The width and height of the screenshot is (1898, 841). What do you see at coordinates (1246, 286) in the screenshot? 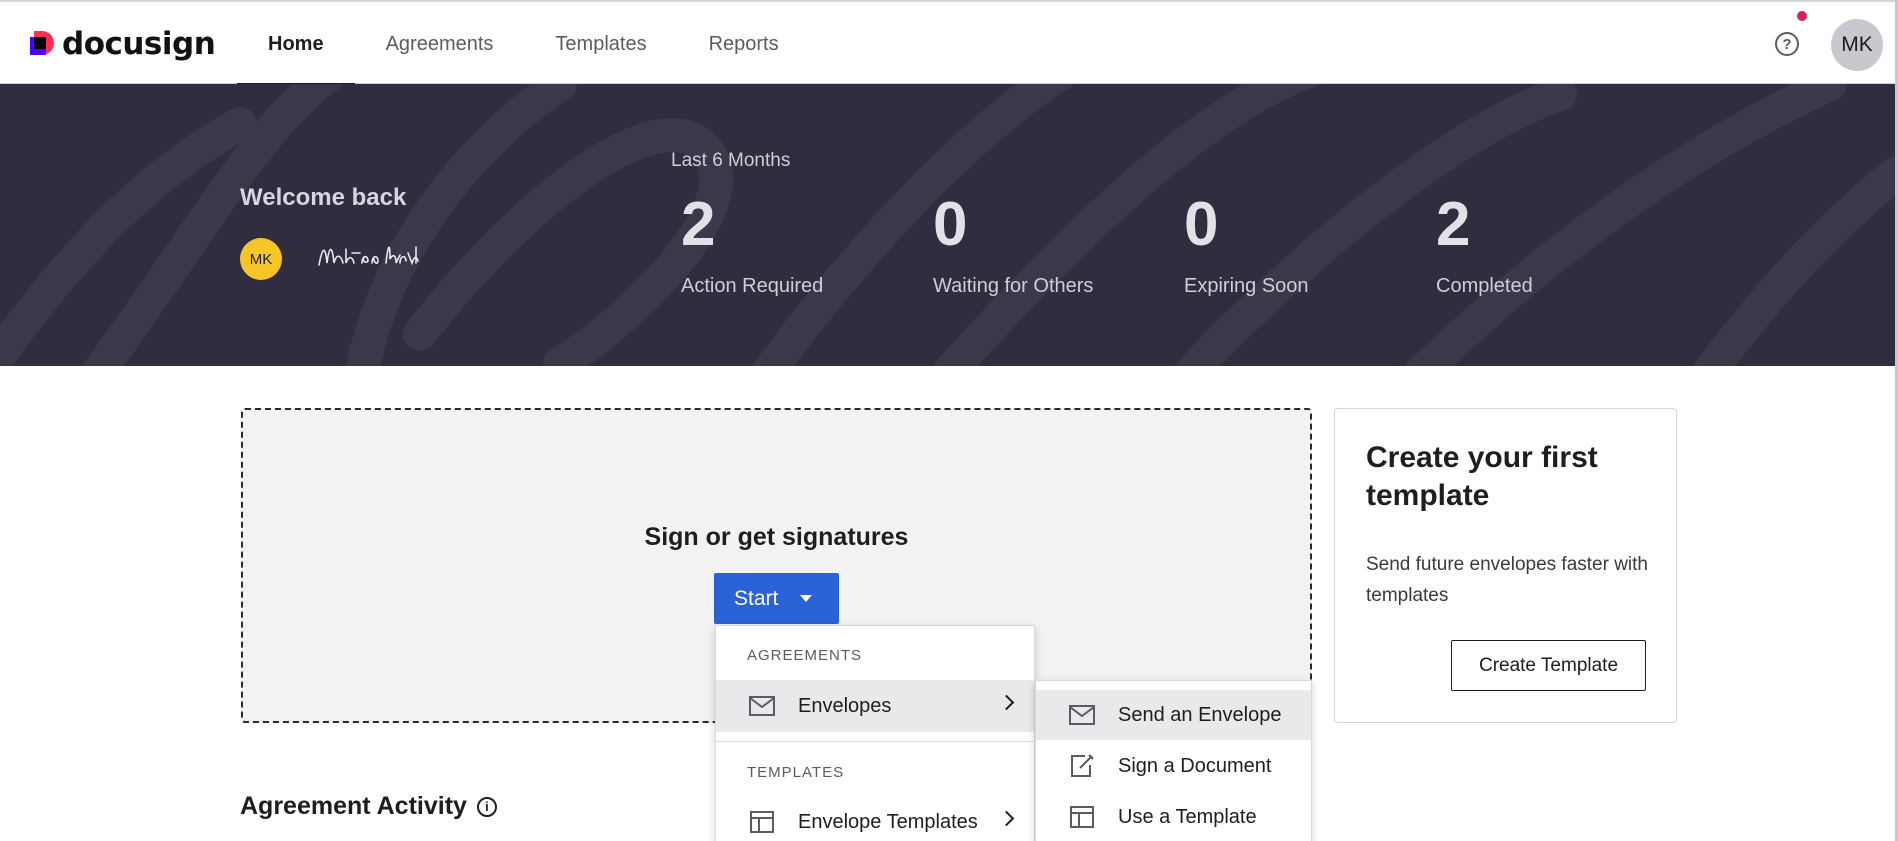
I see `stat-label: Expiring Soon` at bounding box center [1246, 286].